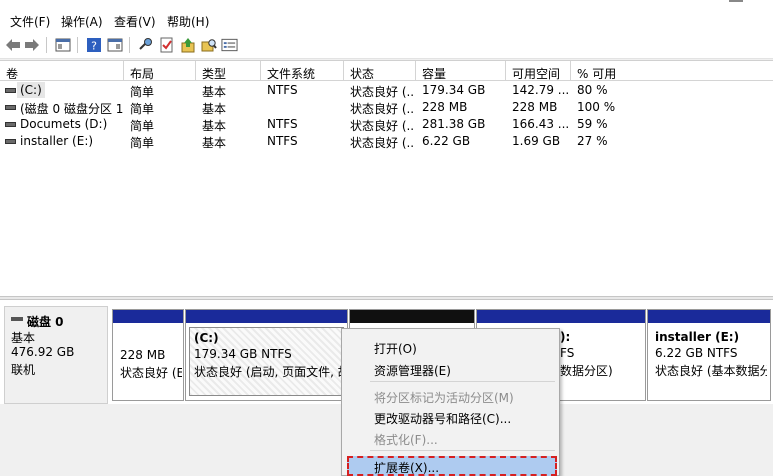 The image size is (773, 476). Describe the element at coordinates (148, 355) in the screenshot. I see `partition-system: 228 MB 状态良好 (E` at that location.